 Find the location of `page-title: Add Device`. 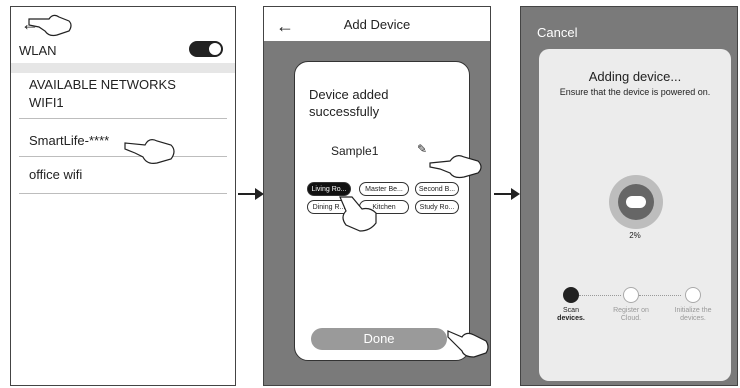

page-title: Add Device is located at coordinates (377, 24).